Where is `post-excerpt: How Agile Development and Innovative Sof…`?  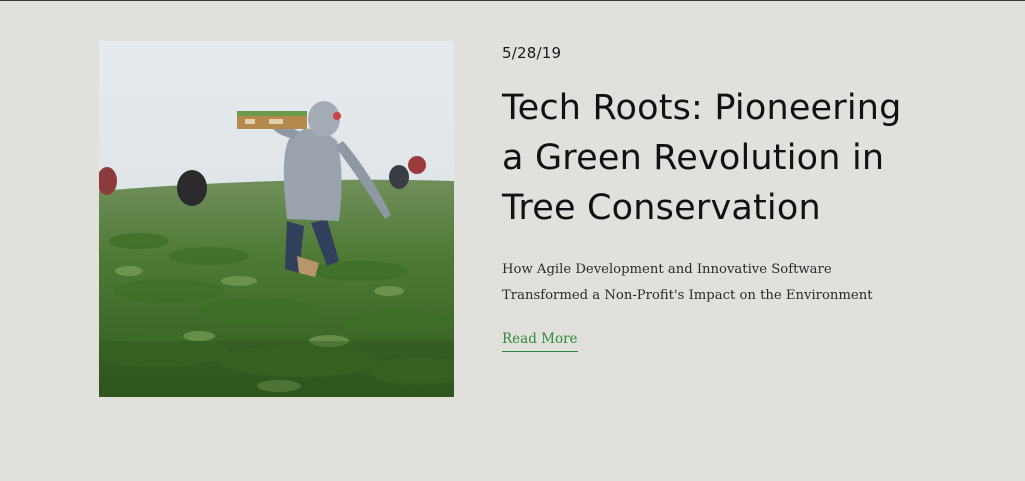 post-excerpt: How Agile Development and Innovative Sof… is located at coordinates (687, 282).